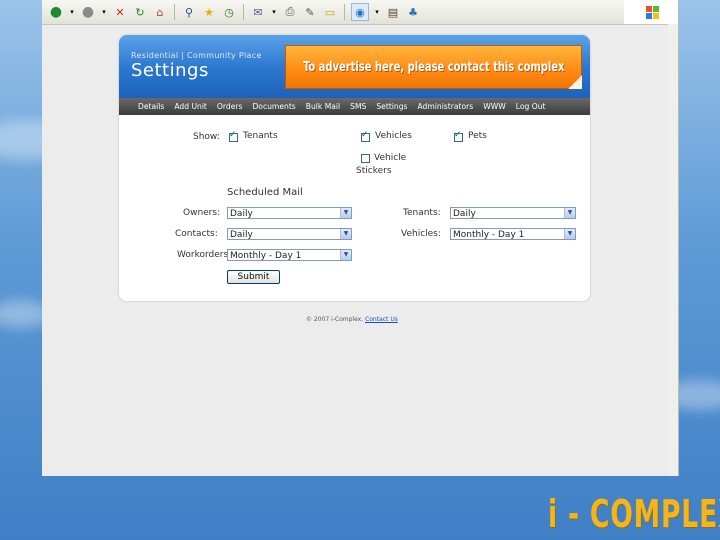  Describe the element at coordinates (413, 12) in the screenshot. I see `users-icon: ♣` at that location.